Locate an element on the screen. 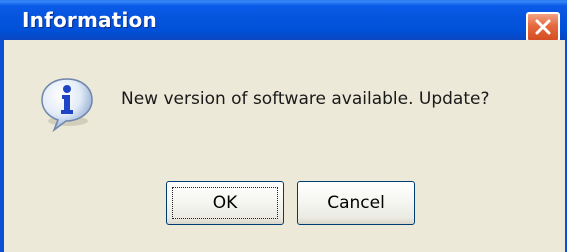 This screenshot has height=252, width=567. ok-button-label: OK is located at coordinates (225, 203).